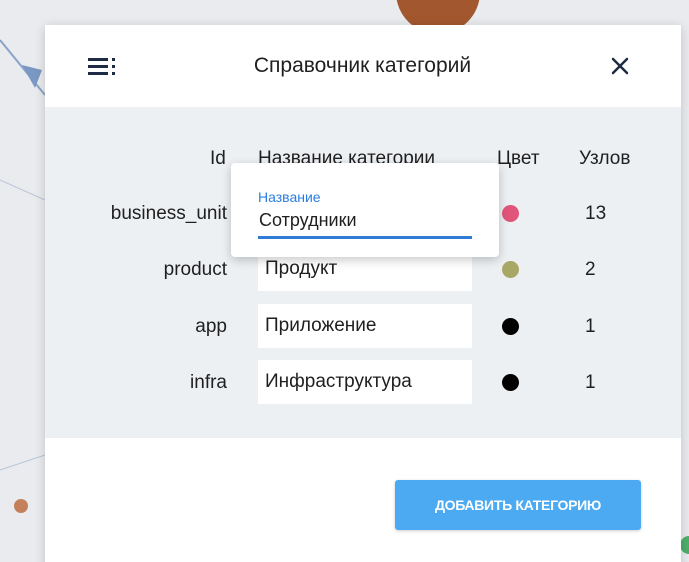  I want to click on table-row-id: business_unit, so click(168, 213).